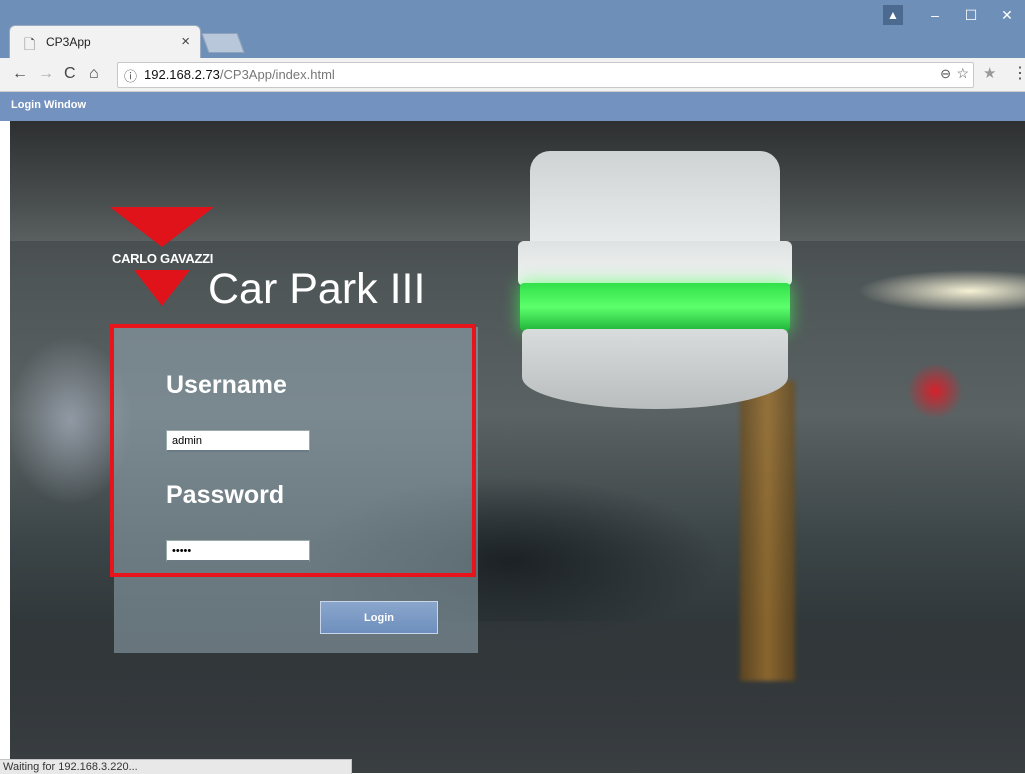  I want to click on logo-triangle-top, so click(162, 227).